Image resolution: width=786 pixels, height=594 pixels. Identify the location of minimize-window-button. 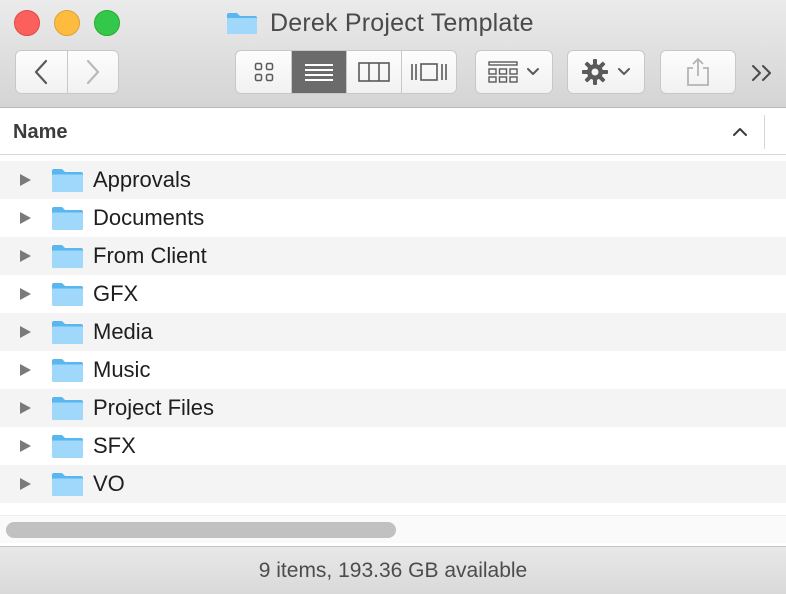
(67, 23).